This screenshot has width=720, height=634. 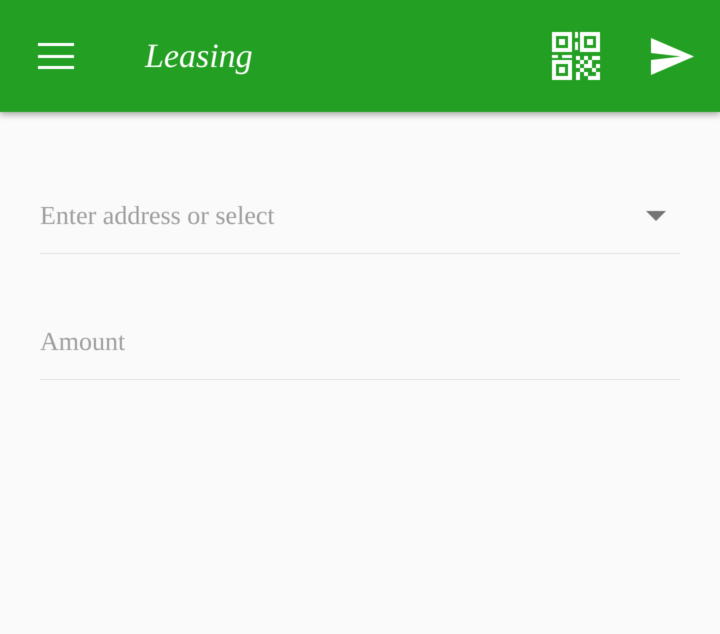 What do you see at coordinates (343, 215) in the screenshot?
I see `address-field: Enter address or select` at bounding box center [343, 215].